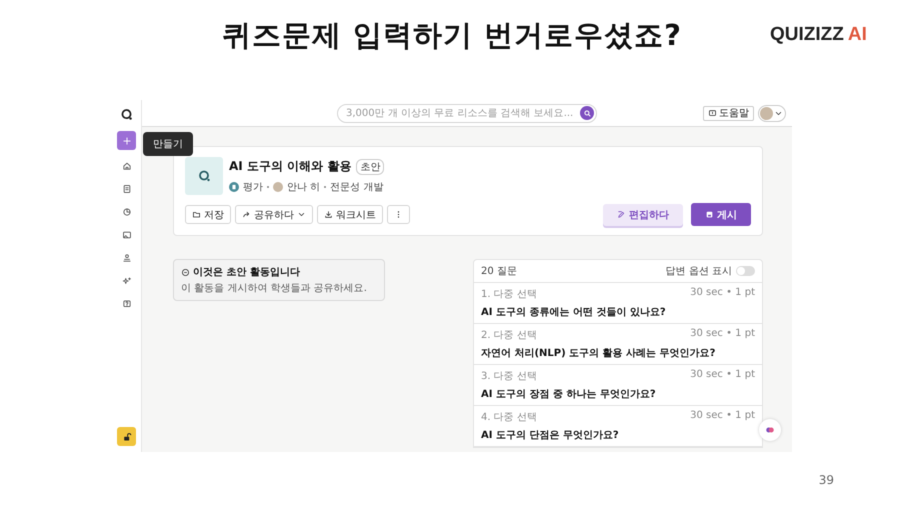  Describe the element at coordinates (709, 214) in the screenshot. I see `save-icon` at that location.